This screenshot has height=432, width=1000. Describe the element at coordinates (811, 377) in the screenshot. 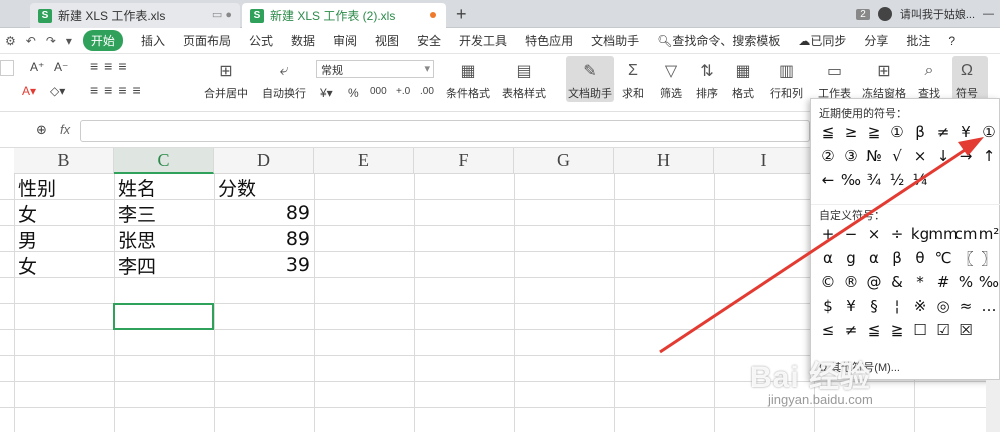

I see `baidu-watermark-logo: Bai 经验` at that location.